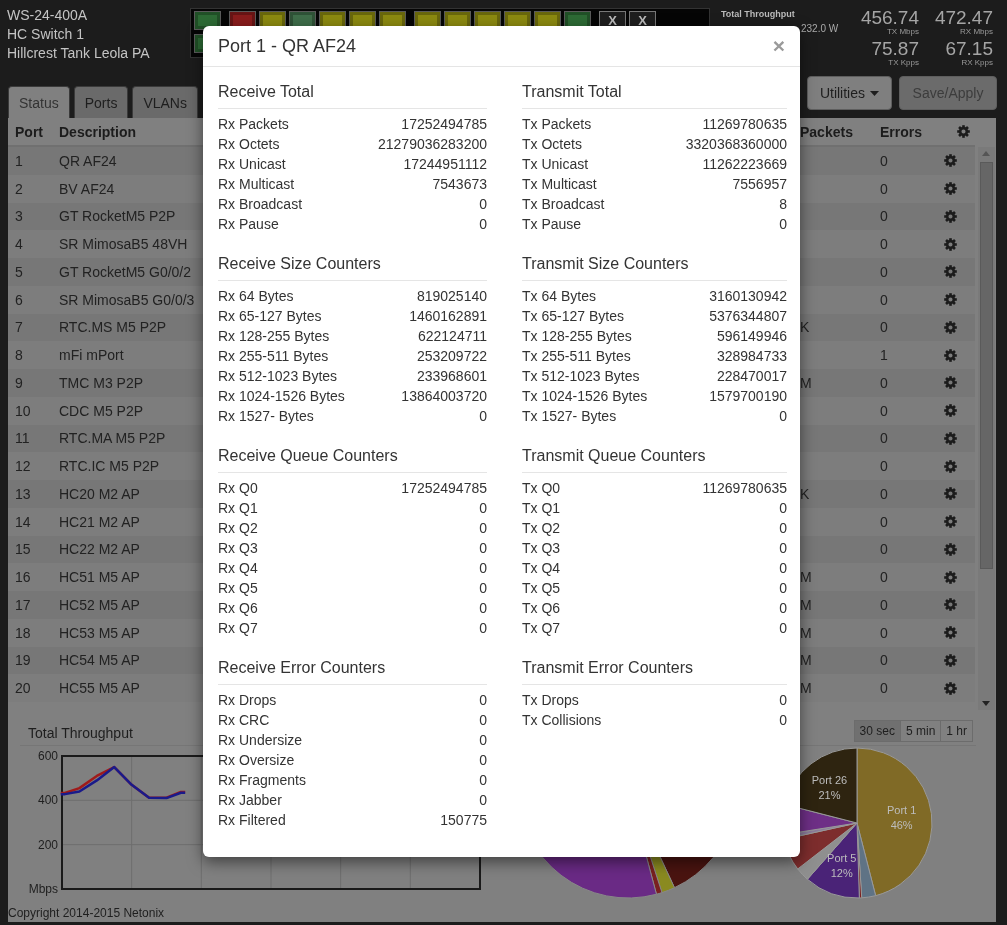 This screenshot has width=1007, height=925. What do you see at coordinates (969, 48) in the screenshot?
I see `stat-value: 67.15` at bounding box center [969, 48].